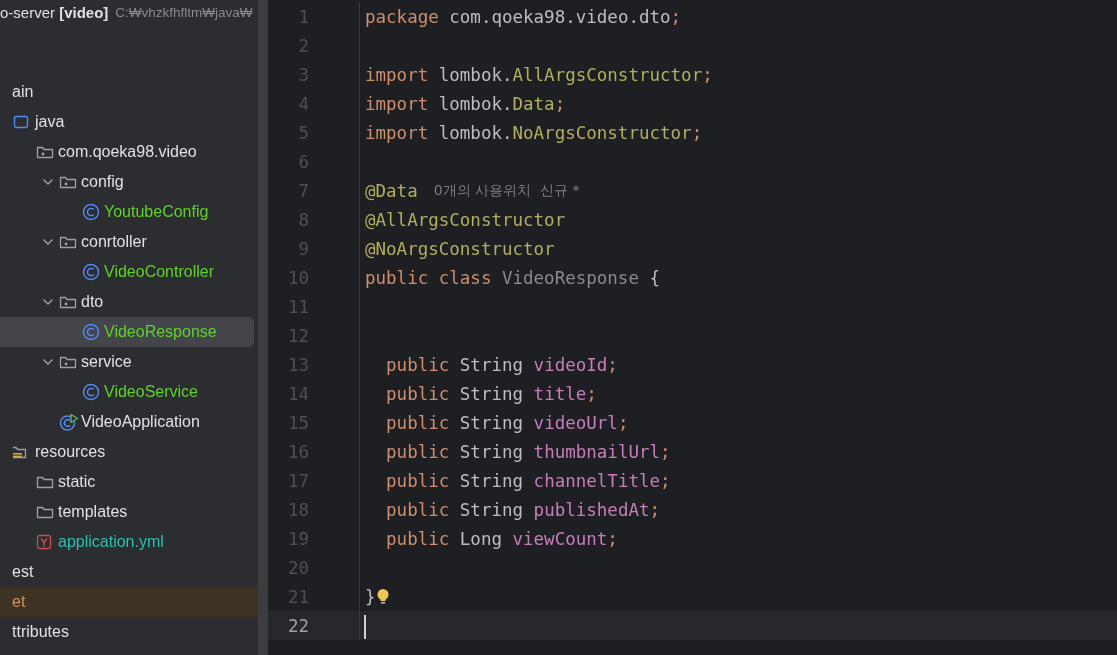  Describe the element at coordinates (129, 602) in the screenshot. I see `tree-item: et` at that location.